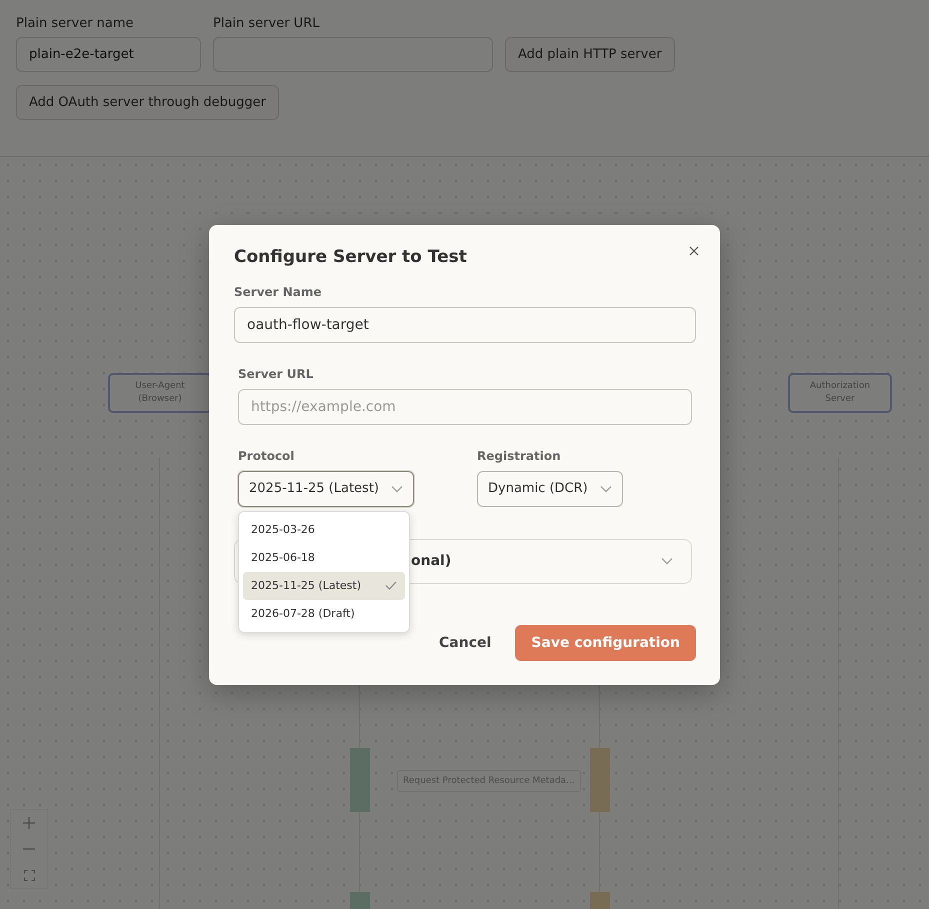 Image resolution: width=929 pixels, height=909 pixels. I want to click on field-label: Server URL, so click(276, 373).